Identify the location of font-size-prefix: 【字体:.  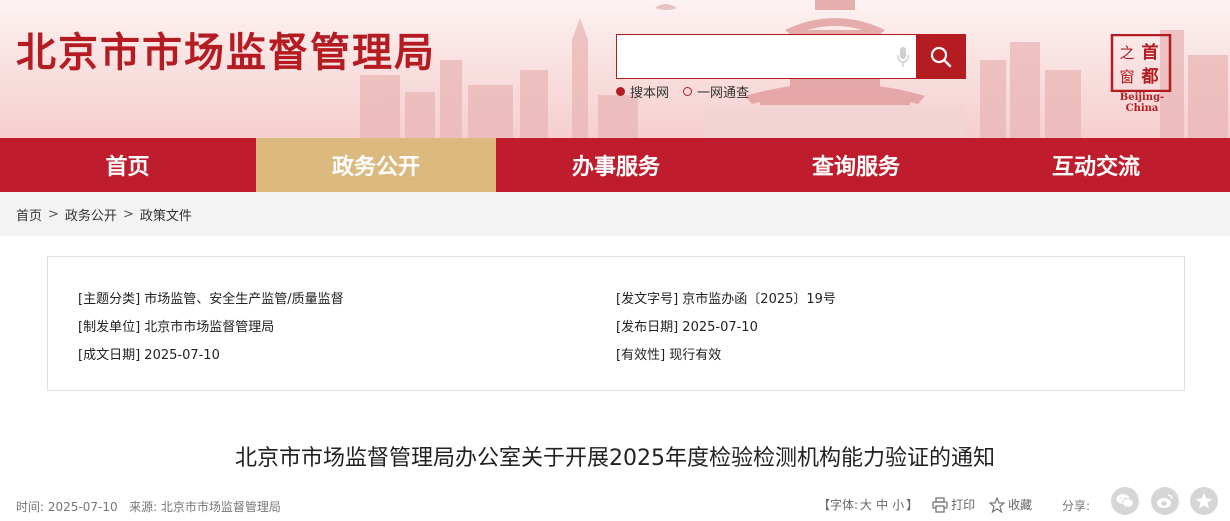
(838, 505).